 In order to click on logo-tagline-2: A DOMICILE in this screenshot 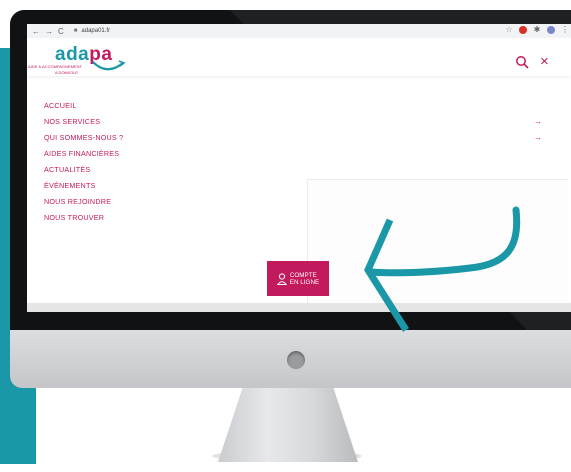, I will do `click(66, 72)`.